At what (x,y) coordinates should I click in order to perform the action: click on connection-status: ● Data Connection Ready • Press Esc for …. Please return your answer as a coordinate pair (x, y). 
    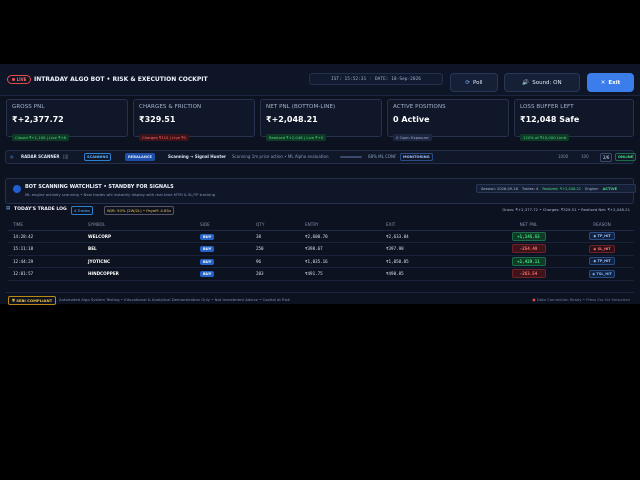
    Looking at the image, I should click on (581, 299).